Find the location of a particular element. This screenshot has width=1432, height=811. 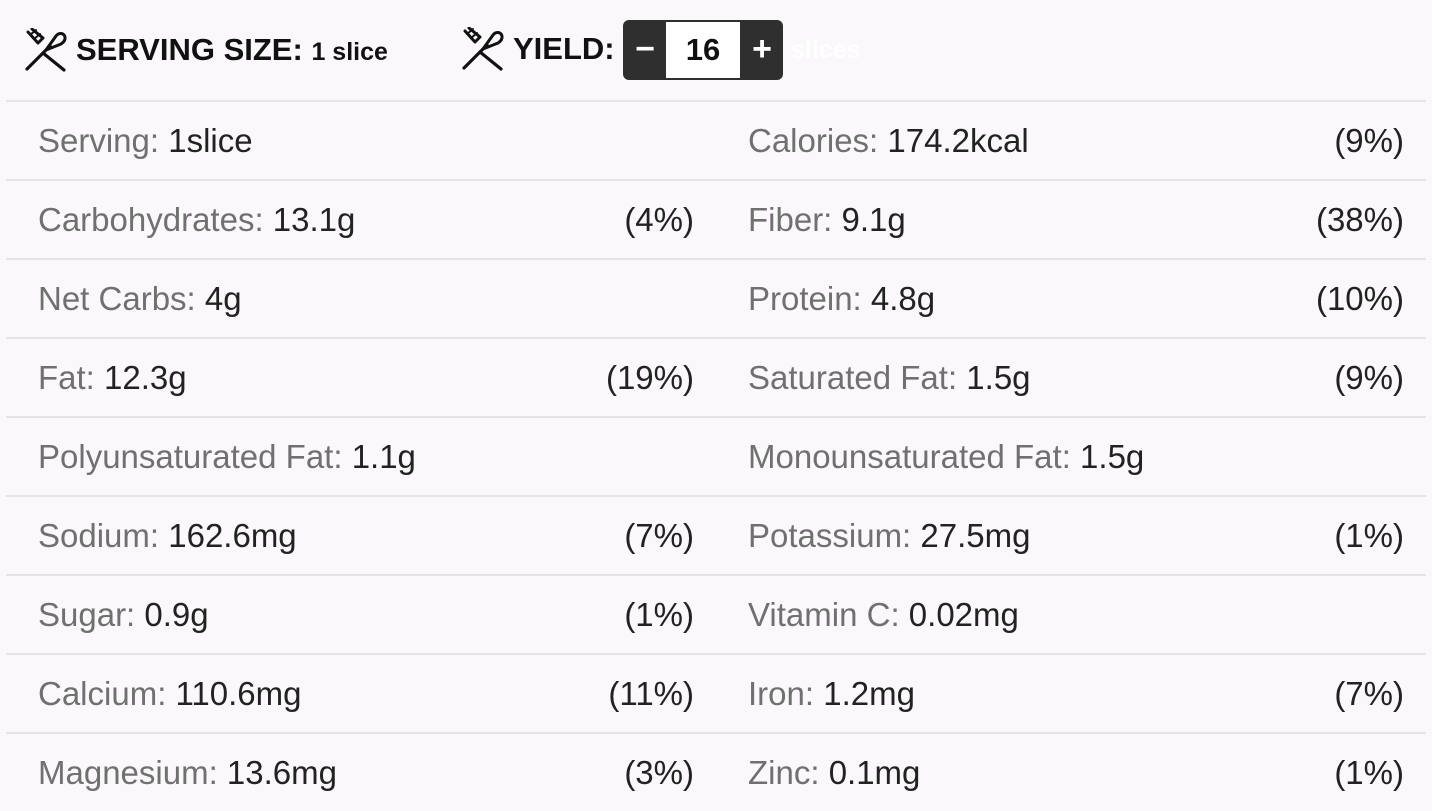

nutrient-cell: Fiber: 9.1g is located at coordinates (827, 219).